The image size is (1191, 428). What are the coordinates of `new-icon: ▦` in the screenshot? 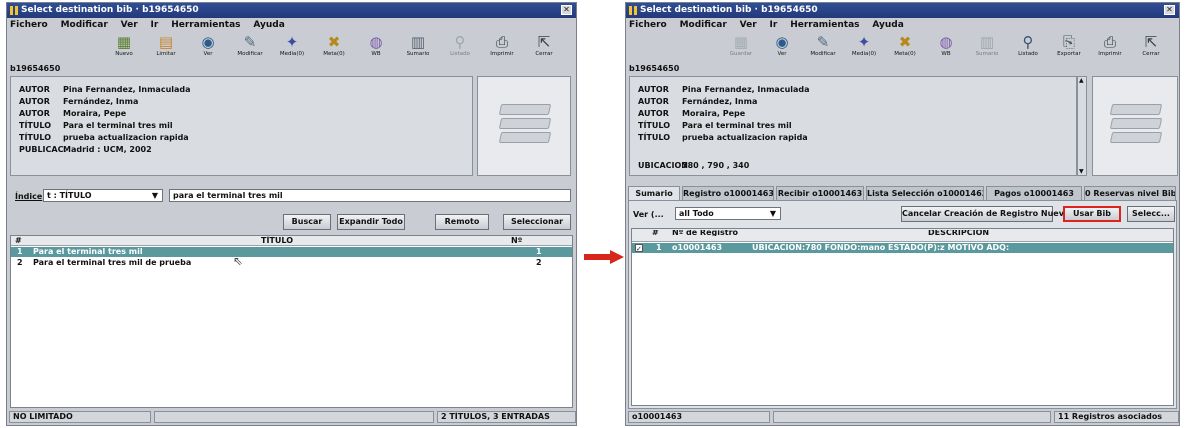 It's located at (124, 42).